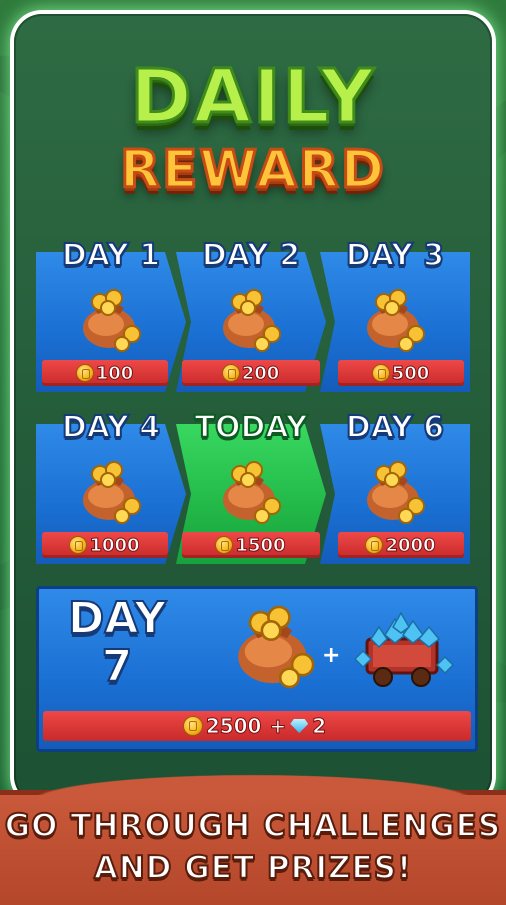 The width and height of the screenshot is (506, 905). I want to click on reward-amount-bar: 500, so click(401, 373).